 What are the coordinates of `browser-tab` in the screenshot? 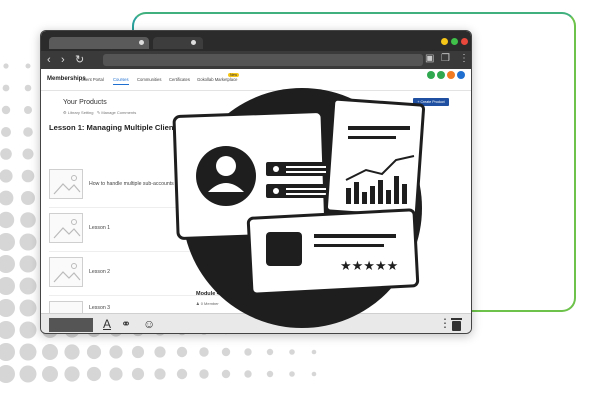 It's located at (99, 43).